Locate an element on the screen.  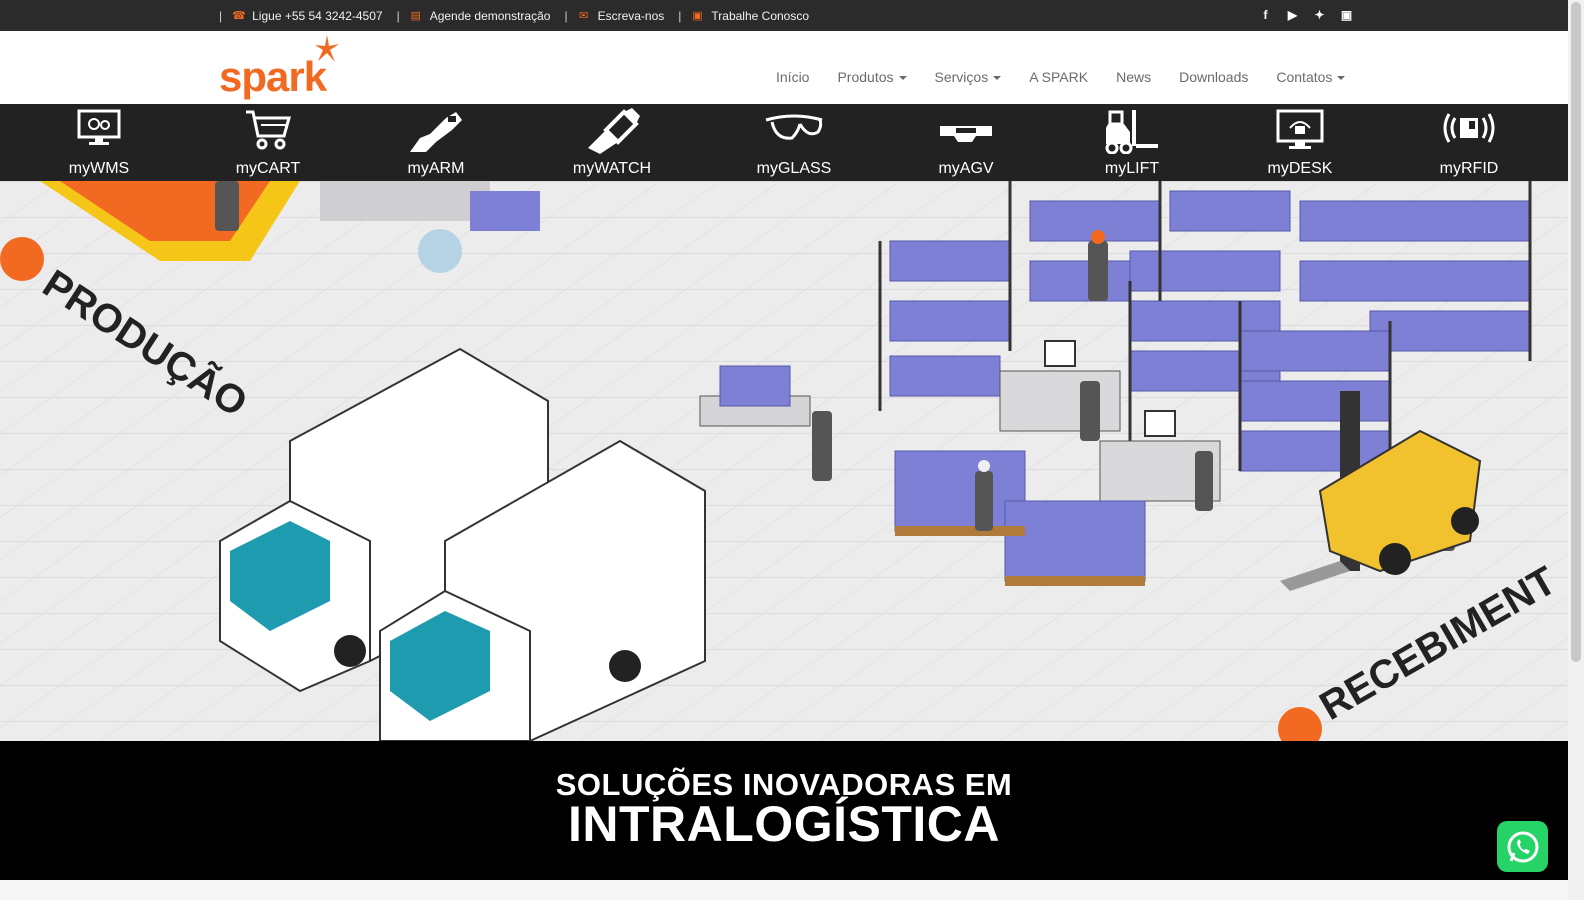
desk-monitor-icon is located at coordinates (1300, 129).